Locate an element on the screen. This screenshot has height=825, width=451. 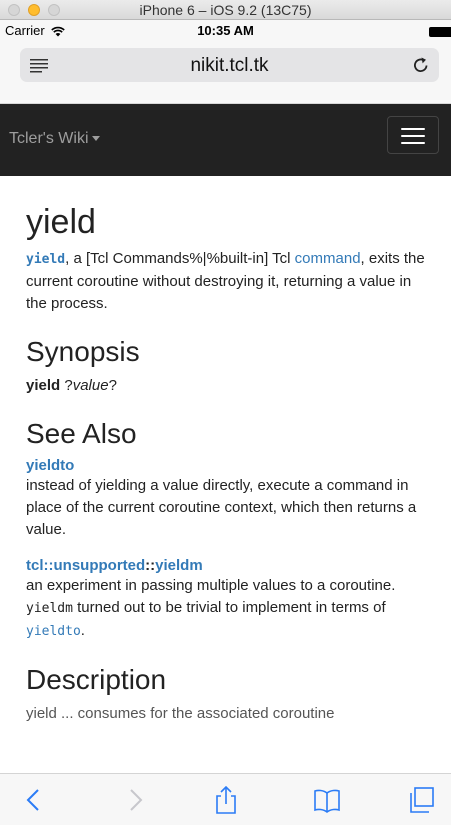
status-time: 10:35 AM is located at coordinates (225, 30).